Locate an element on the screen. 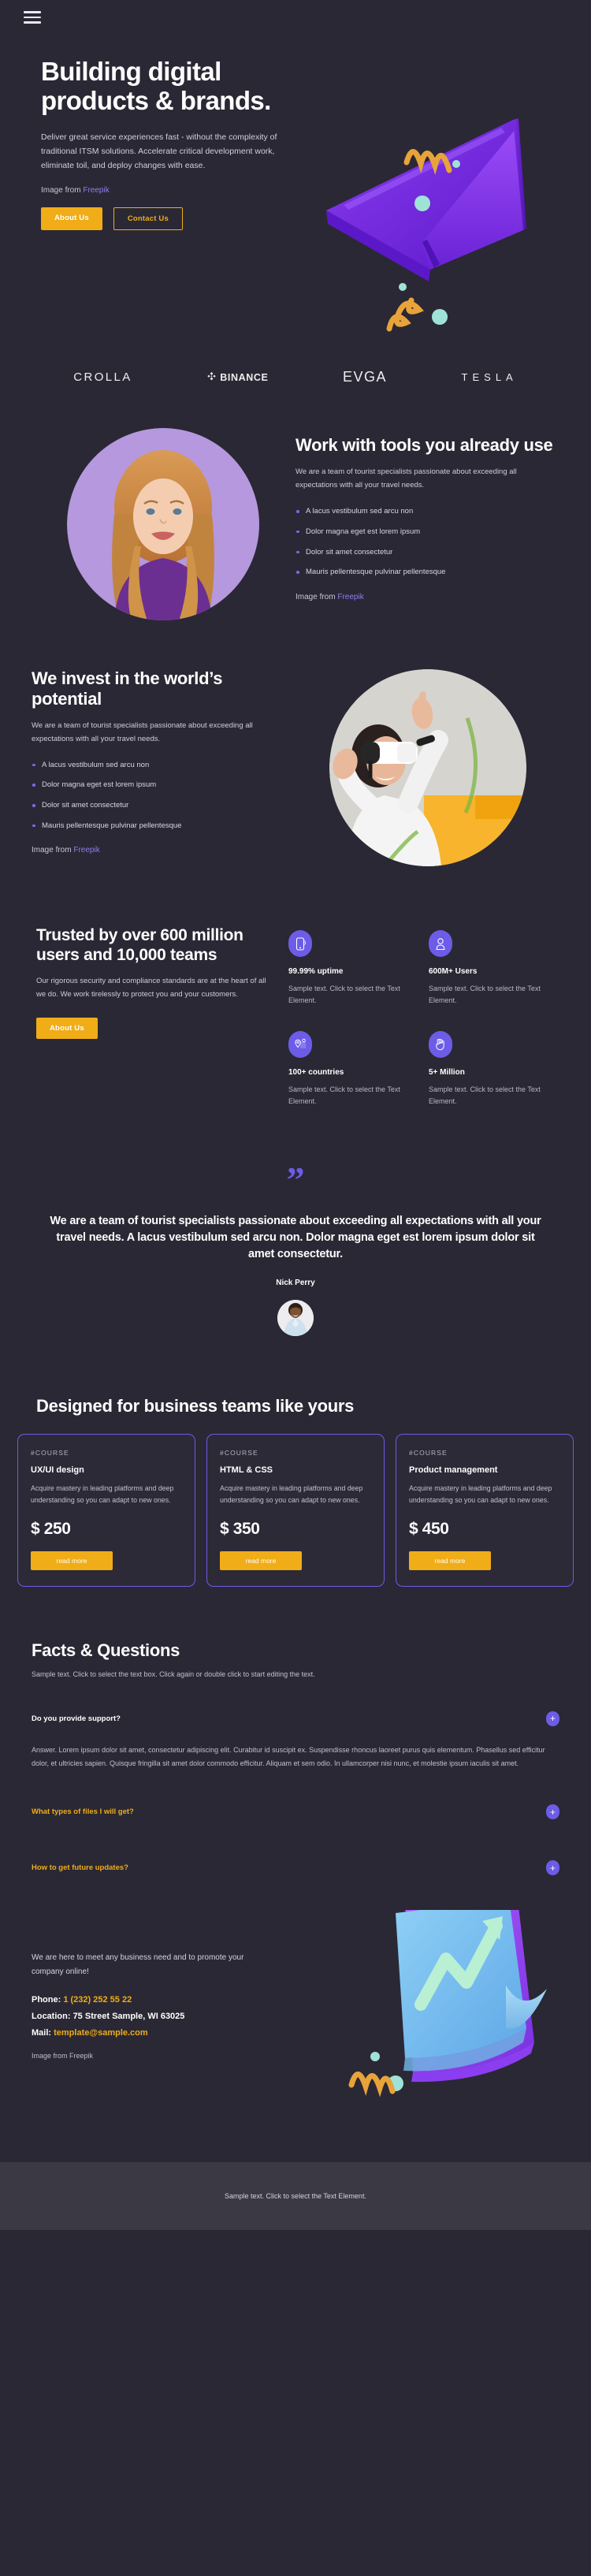  faq-question-row: What types of files I will get? + is located at coordinates (295, 1812).